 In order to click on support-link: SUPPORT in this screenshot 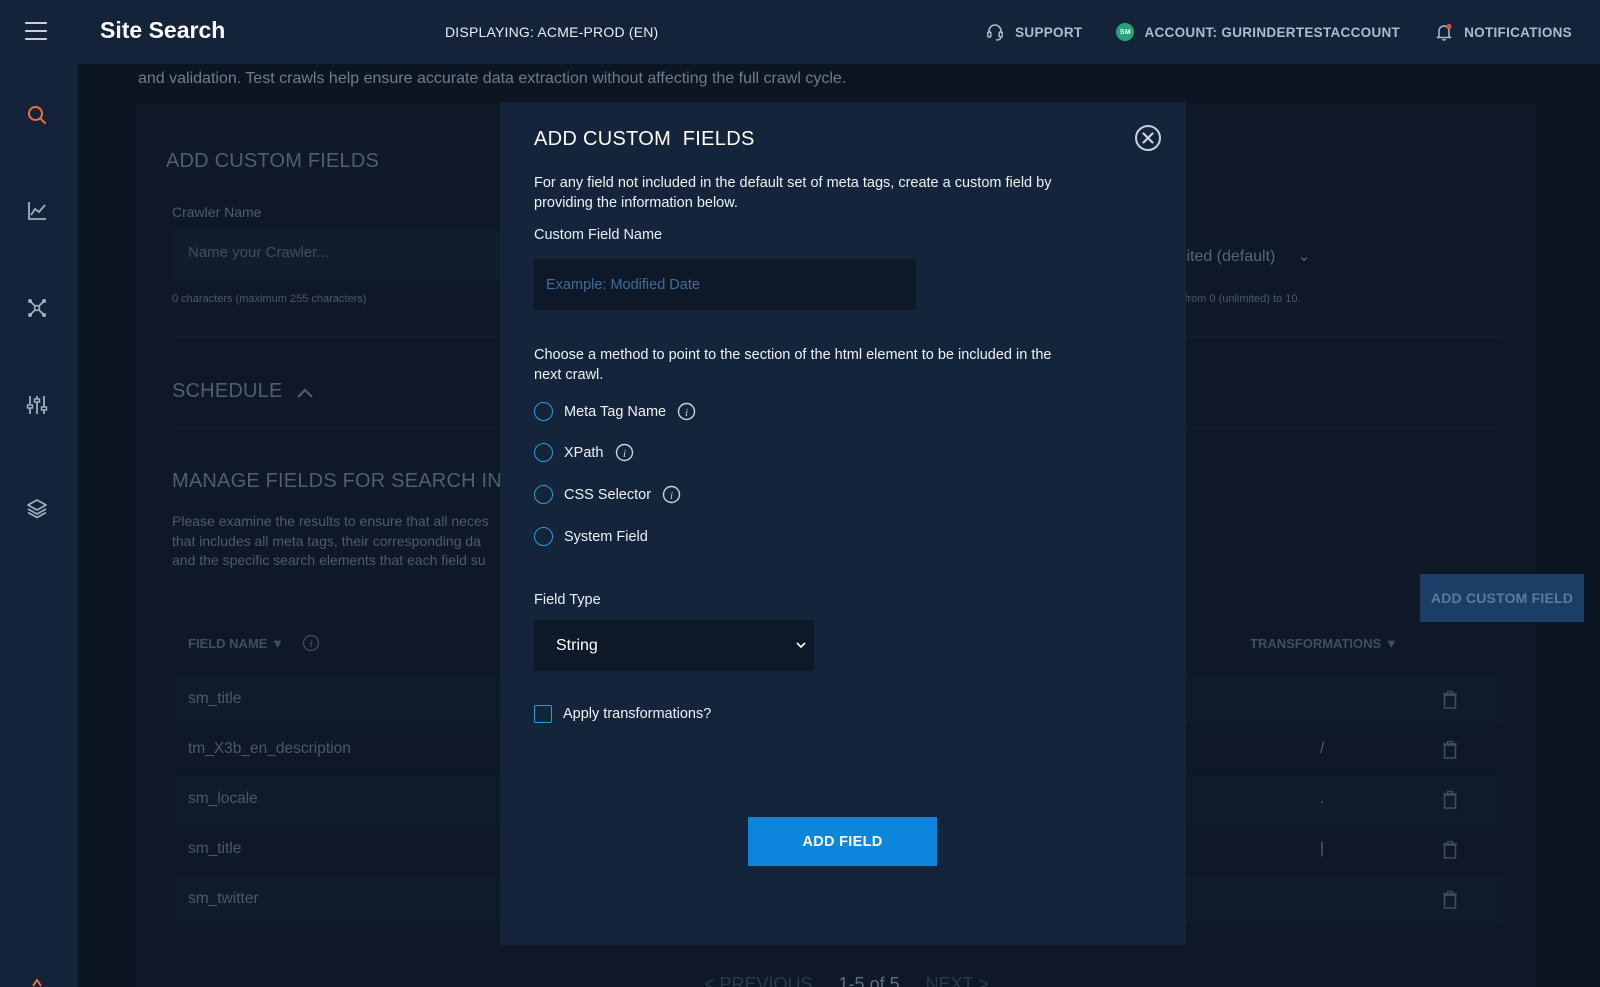, I will do `click(1033, 32)`.